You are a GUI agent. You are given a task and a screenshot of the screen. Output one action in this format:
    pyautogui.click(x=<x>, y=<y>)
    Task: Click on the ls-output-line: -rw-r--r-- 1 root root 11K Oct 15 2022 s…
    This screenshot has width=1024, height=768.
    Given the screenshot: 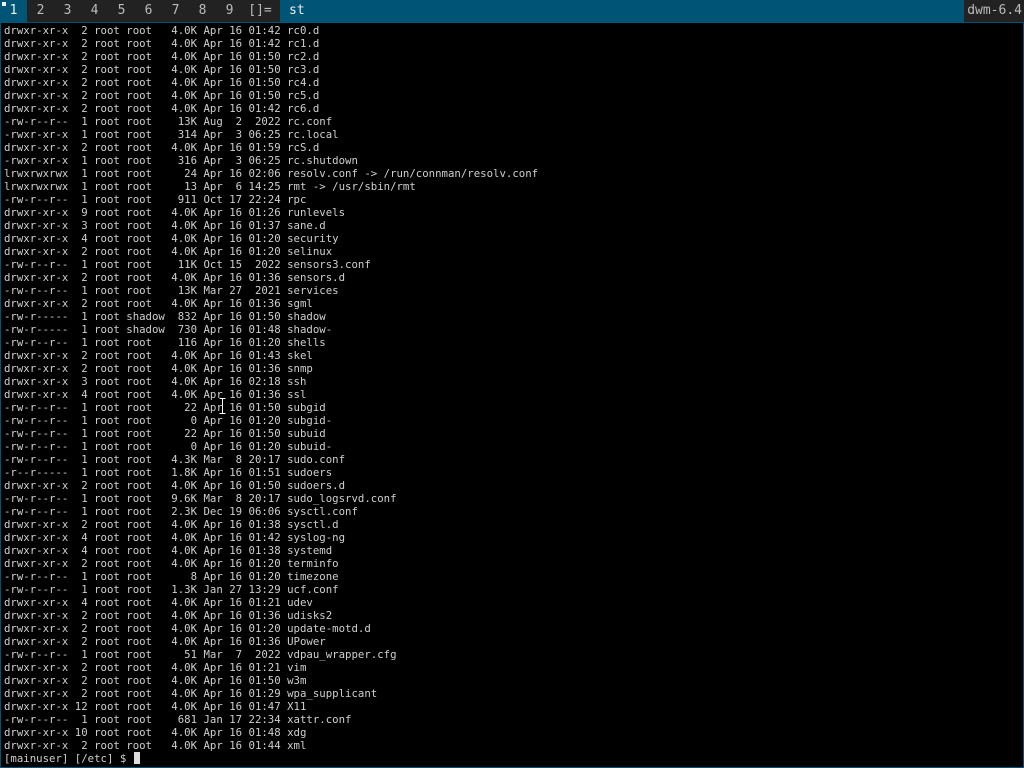 What is the action you would take?
    pyautogui.click(x=187, y=264)
    